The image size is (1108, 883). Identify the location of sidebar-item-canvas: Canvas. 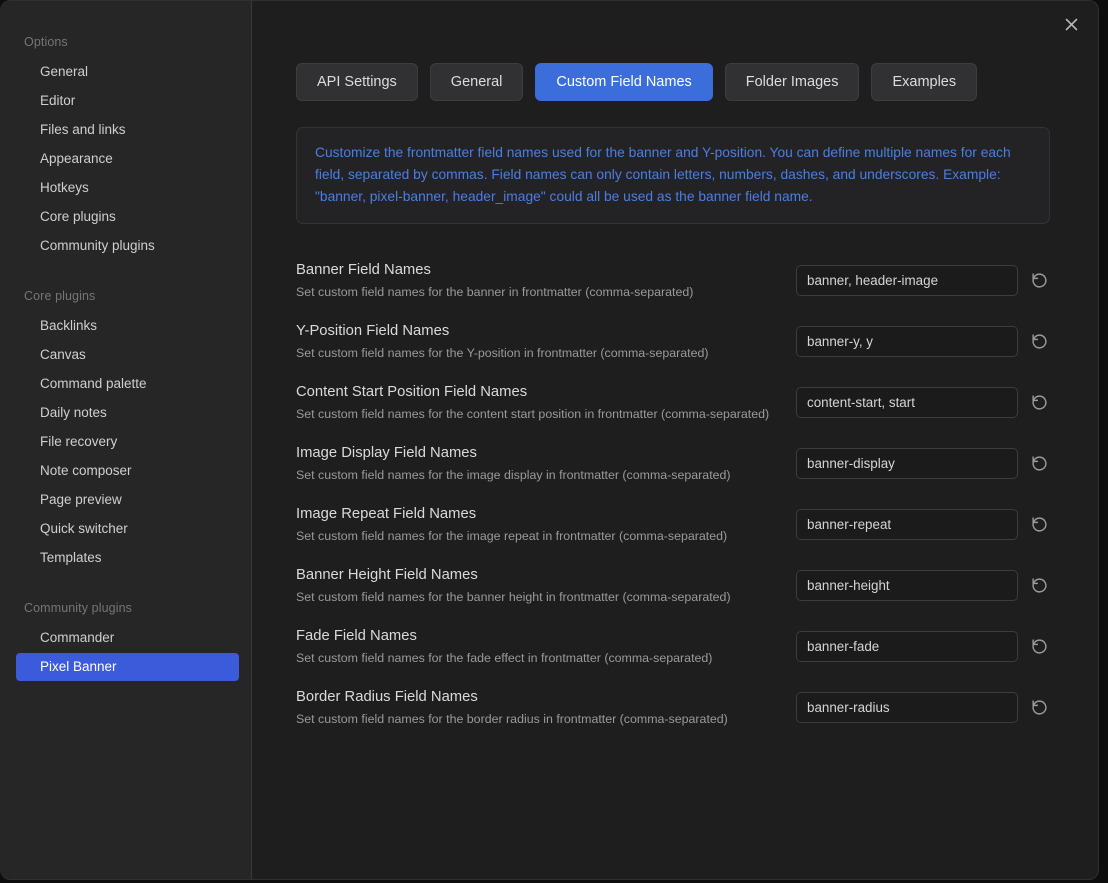
(127, 355).